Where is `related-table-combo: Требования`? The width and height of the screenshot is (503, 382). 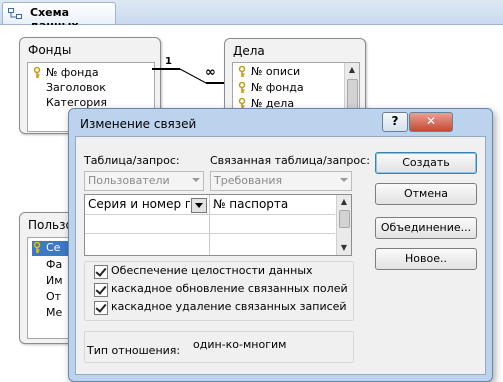
related-table-combo: Требования is located at coordinates (281, 181).